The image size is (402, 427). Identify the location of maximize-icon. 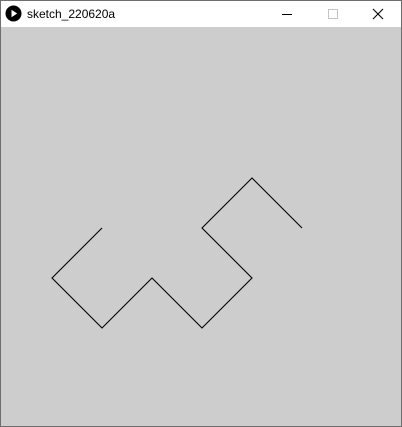
(333, 14).